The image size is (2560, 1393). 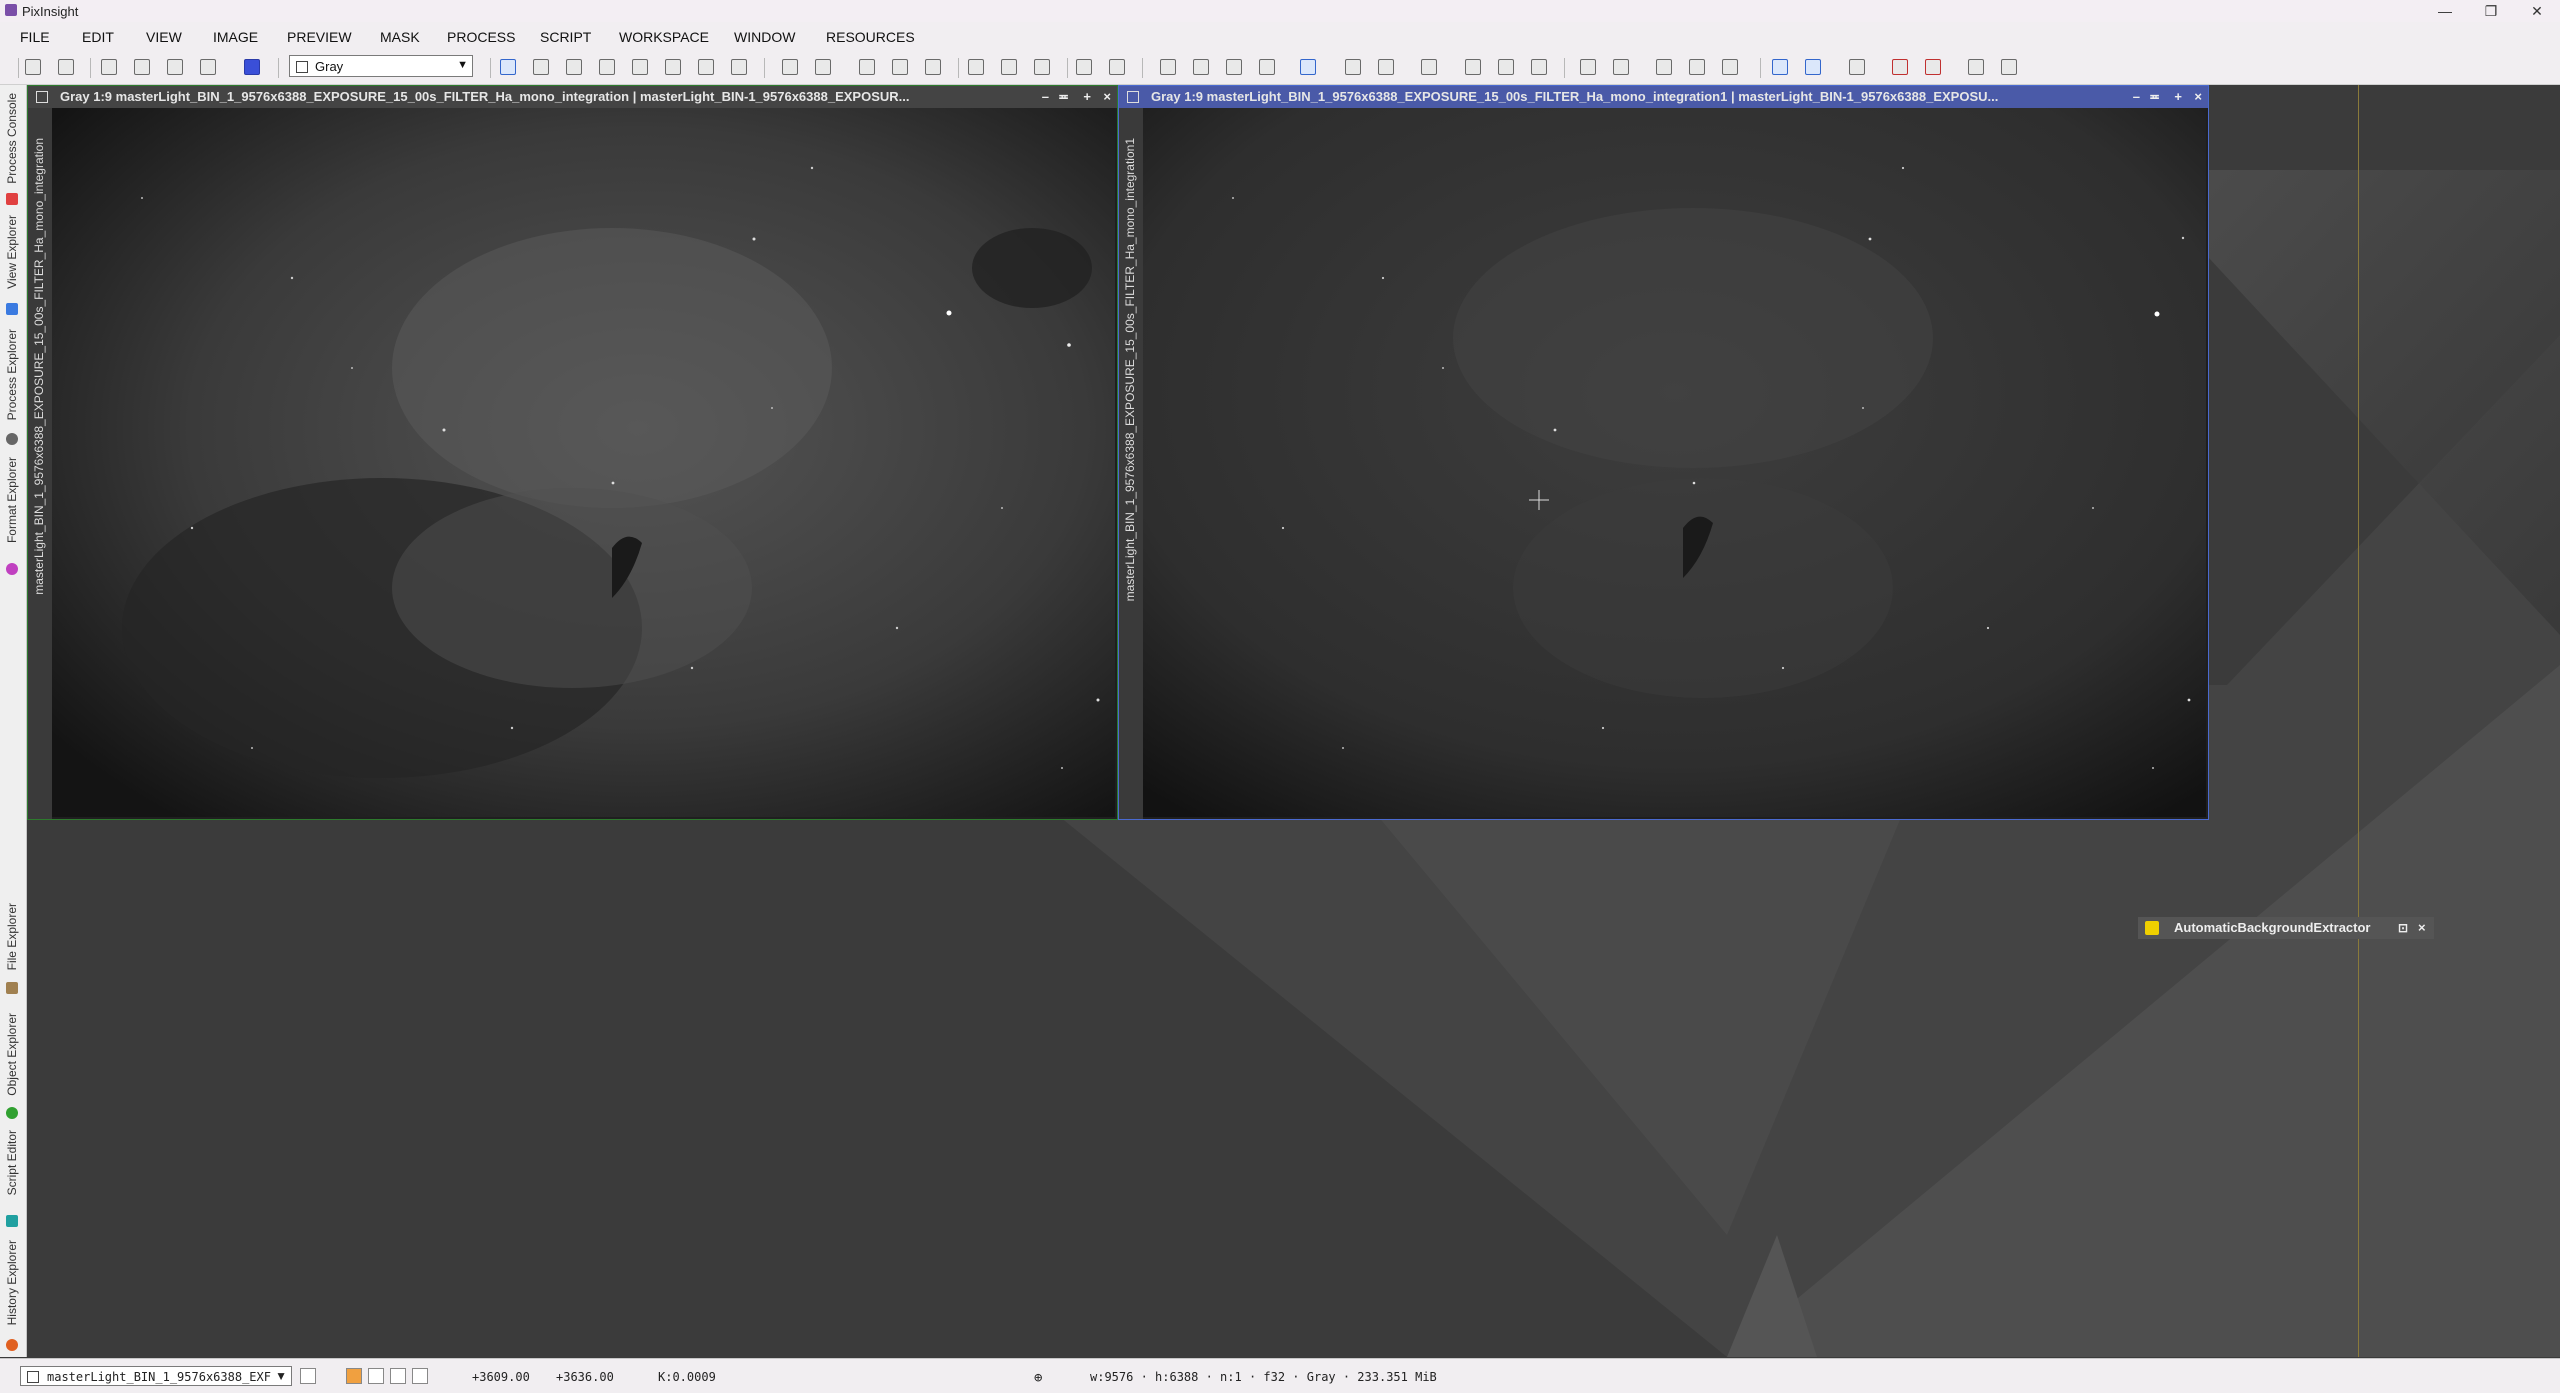 I want to click on zoom-2-1-icon, so click(x=900, y=67).